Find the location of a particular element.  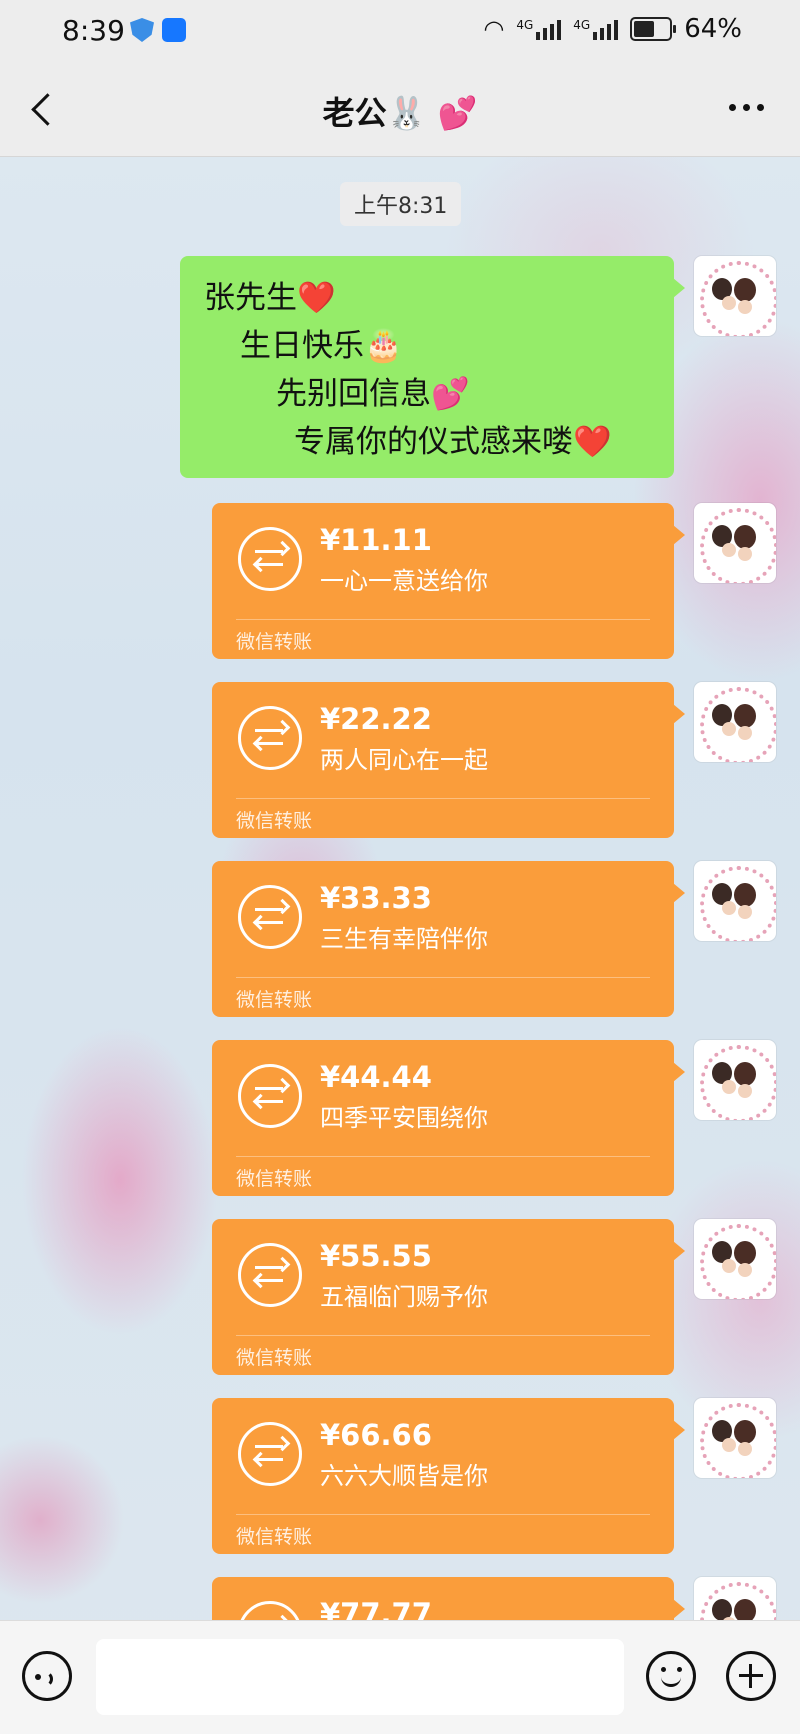

signal-icon: 4G is located at coordinates (539, 29).